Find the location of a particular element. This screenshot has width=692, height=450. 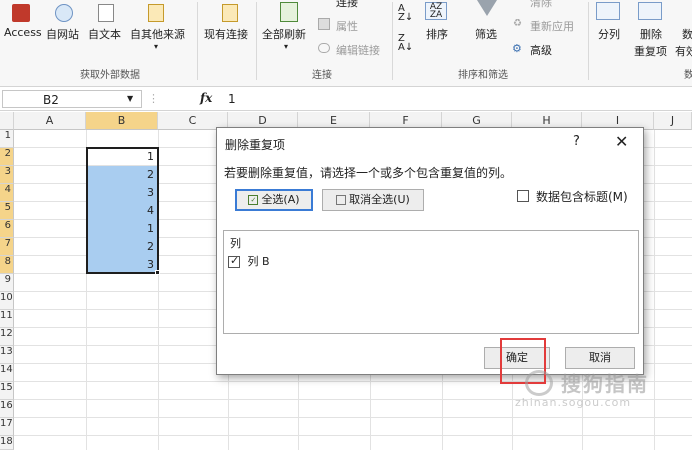

unselect-all-icon is located at coordinates (341, 200).